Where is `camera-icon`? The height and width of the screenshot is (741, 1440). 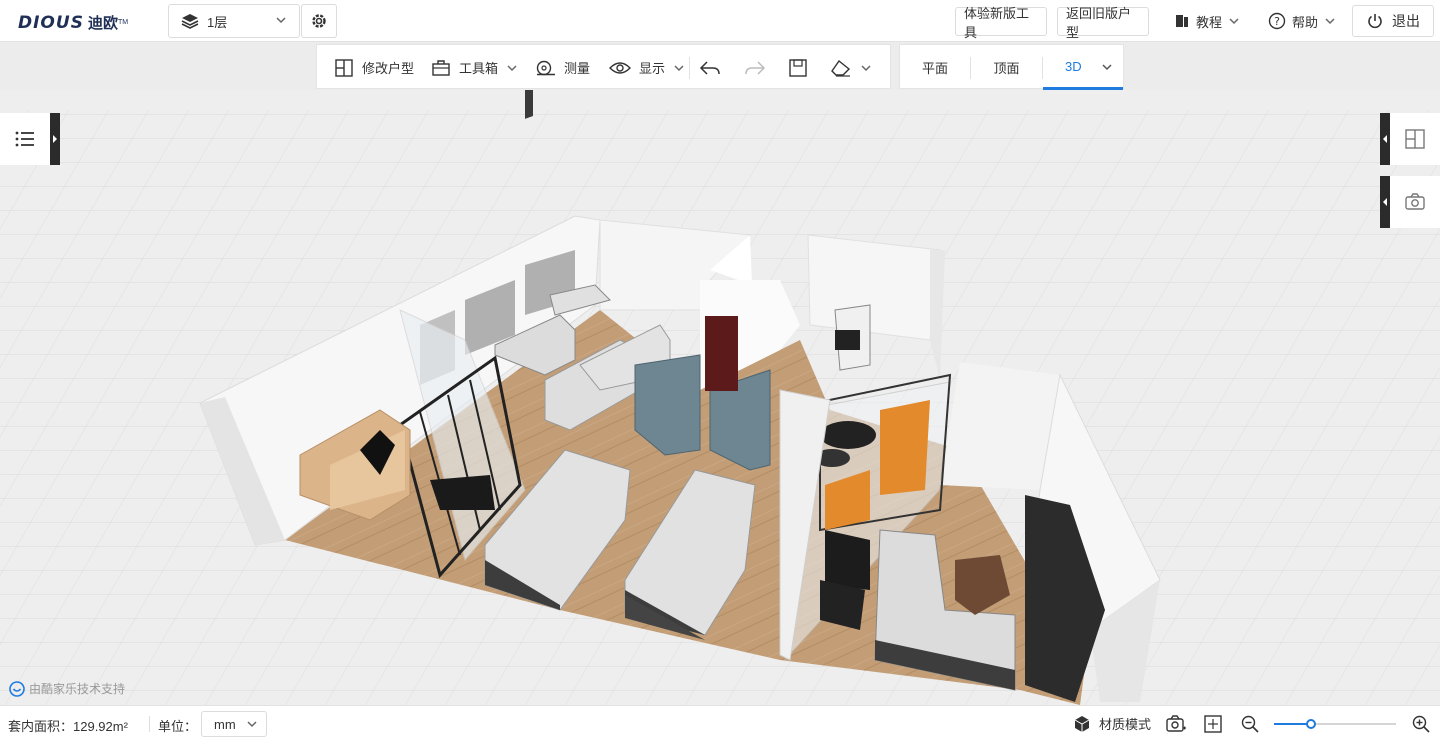
camera-icon is located at coordinates (1415, 202).